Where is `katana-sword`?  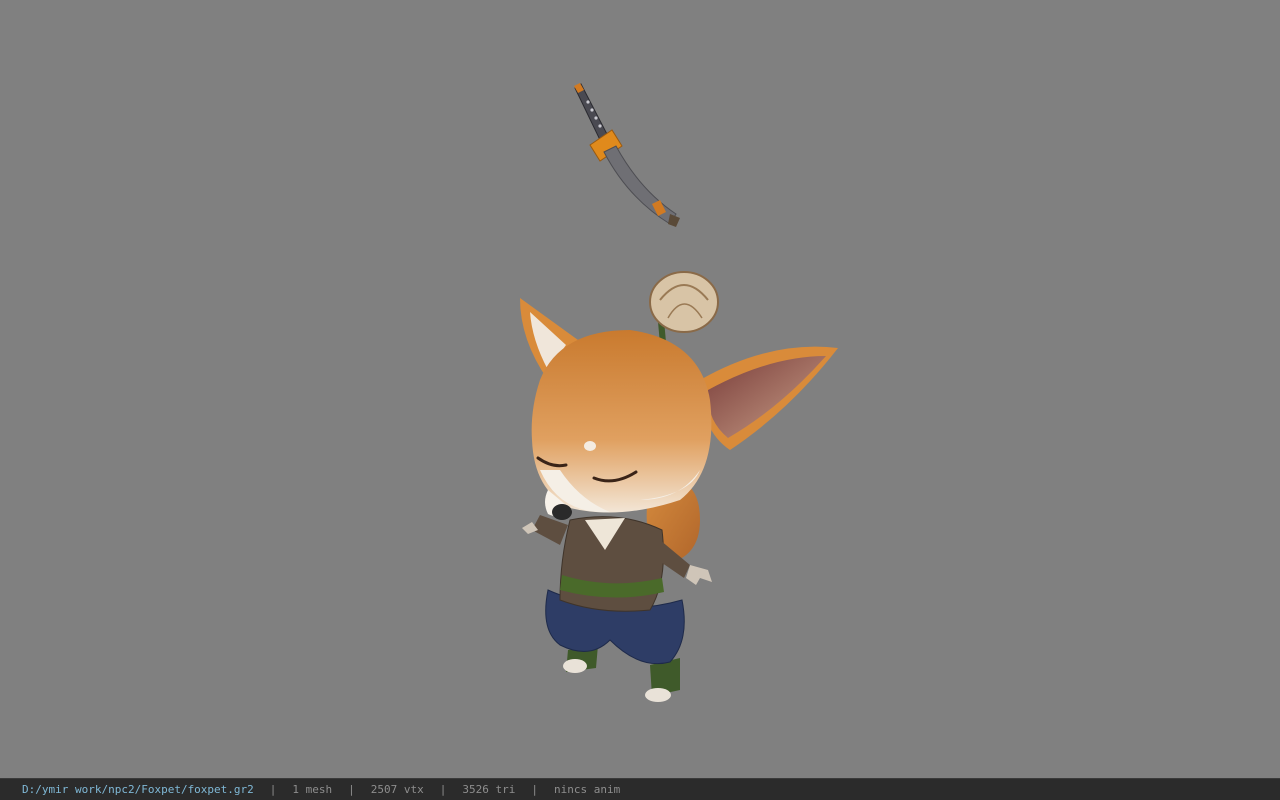
katana-sword is located at coordinates (627, 155).